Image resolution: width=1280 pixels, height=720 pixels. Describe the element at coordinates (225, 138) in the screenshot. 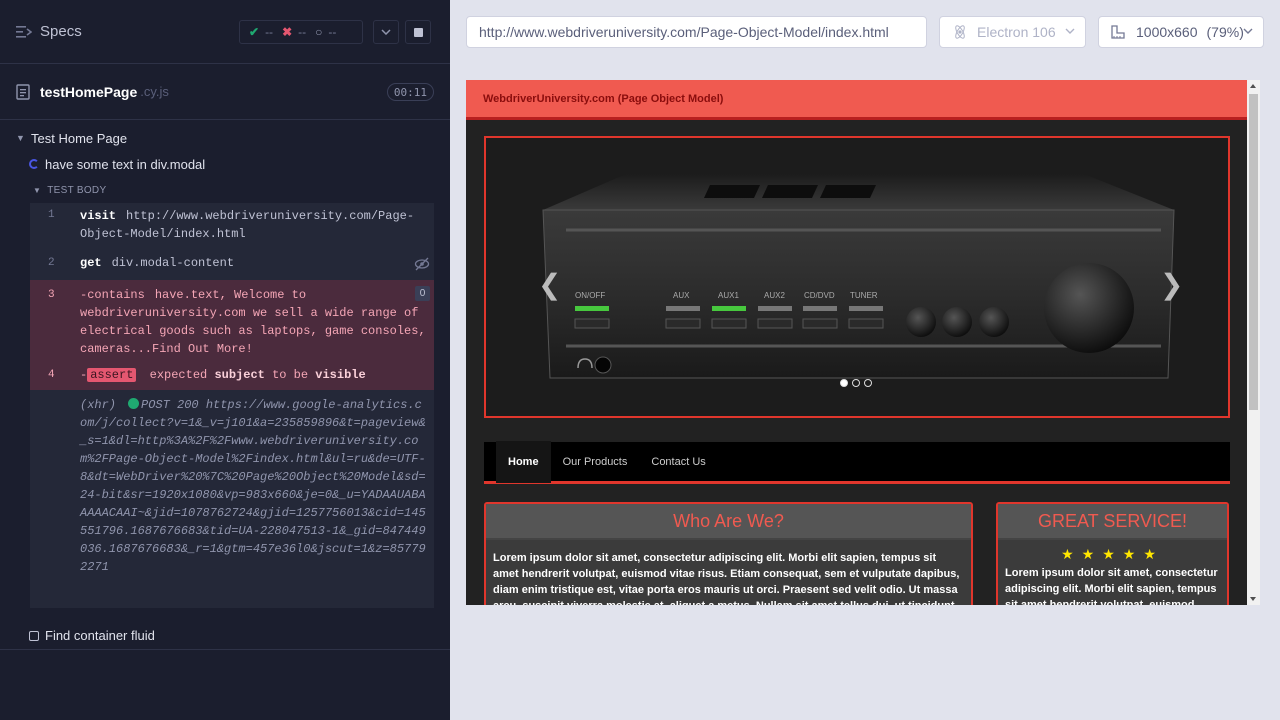

I see `suite-title: ▼ Test Home Page` at that location.